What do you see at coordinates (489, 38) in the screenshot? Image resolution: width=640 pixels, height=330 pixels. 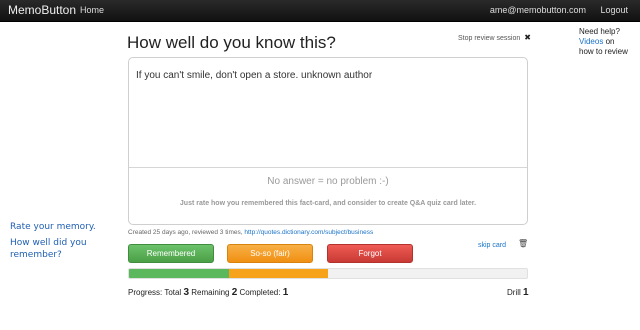 I see `stop-review-label: Stop review session` at bounding box center [489, 38].